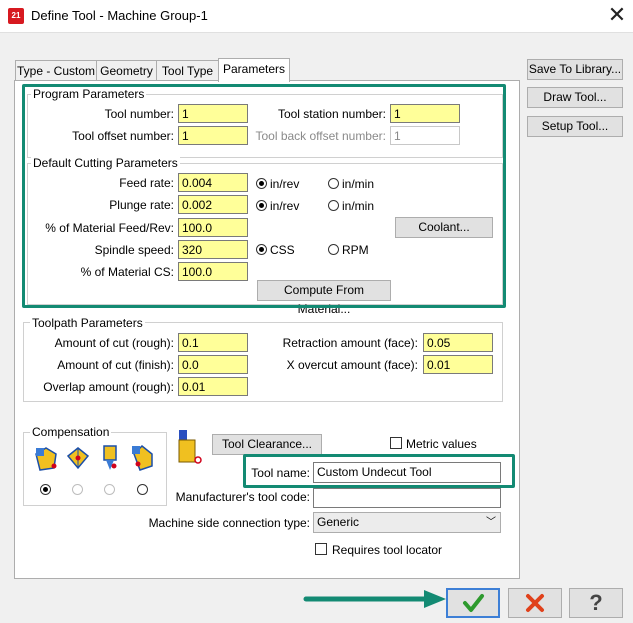 This screenshot has width=633, height=623. Describe the element at coordinates (379, 471) in the screenshot. I see `tool-name-highlight-frame` at that location.